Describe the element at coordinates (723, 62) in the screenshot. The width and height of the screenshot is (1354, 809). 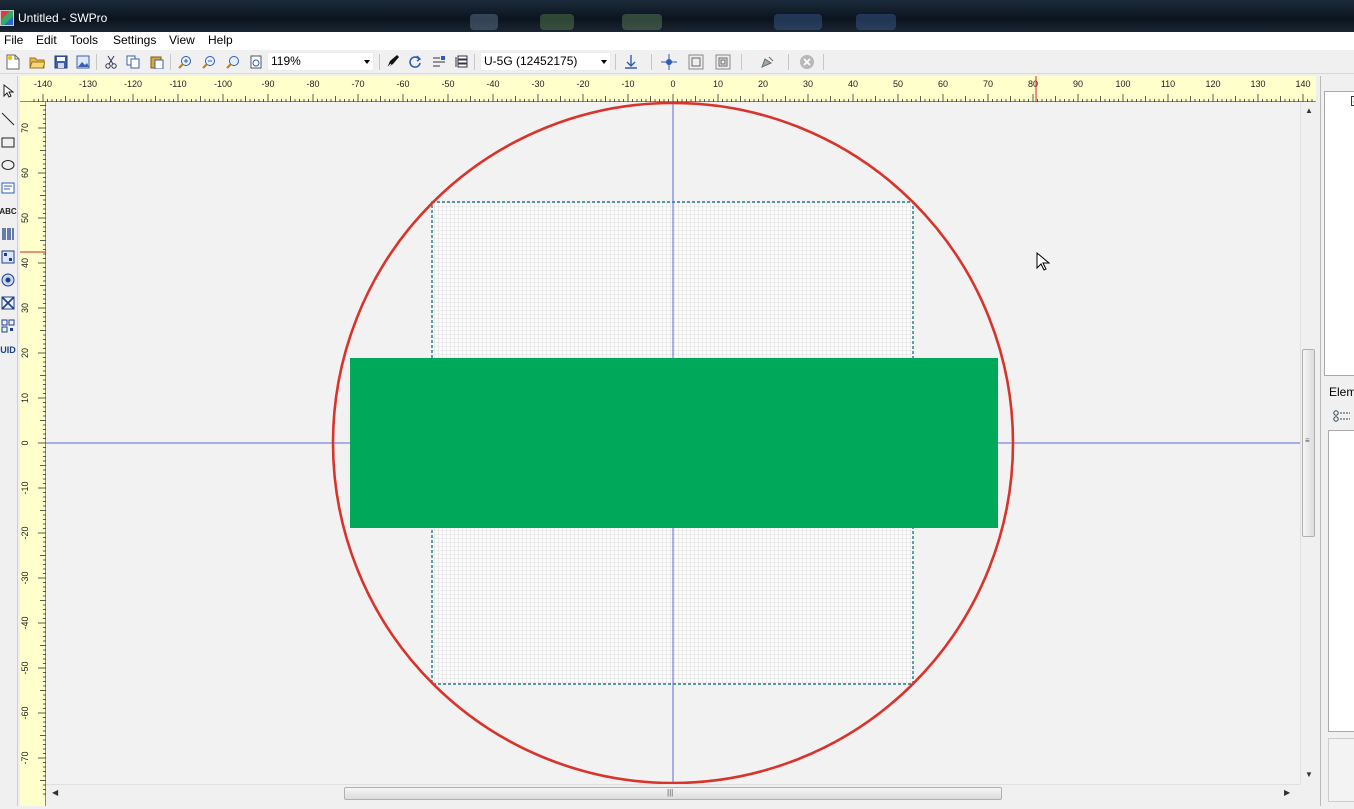
I see `frame-double-icon` at that location.